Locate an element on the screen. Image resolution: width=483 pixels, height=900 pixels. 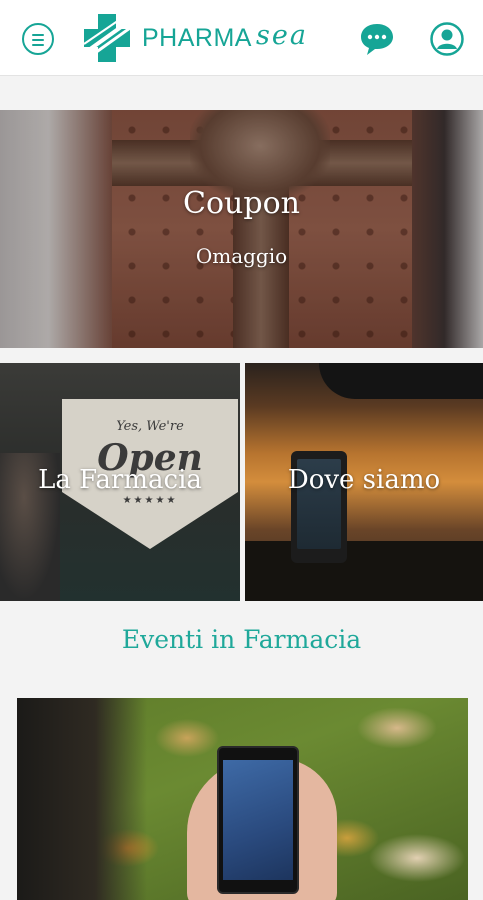
dove-siamo-tile: Dove siamo is located at coordinates (364, 482).